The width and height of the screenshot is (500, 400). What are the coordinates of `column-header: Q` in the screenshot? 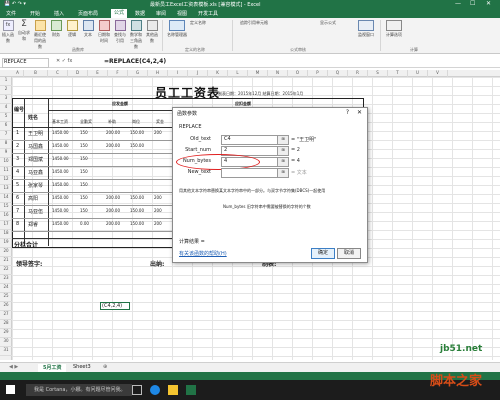 It's located at (338, 73).